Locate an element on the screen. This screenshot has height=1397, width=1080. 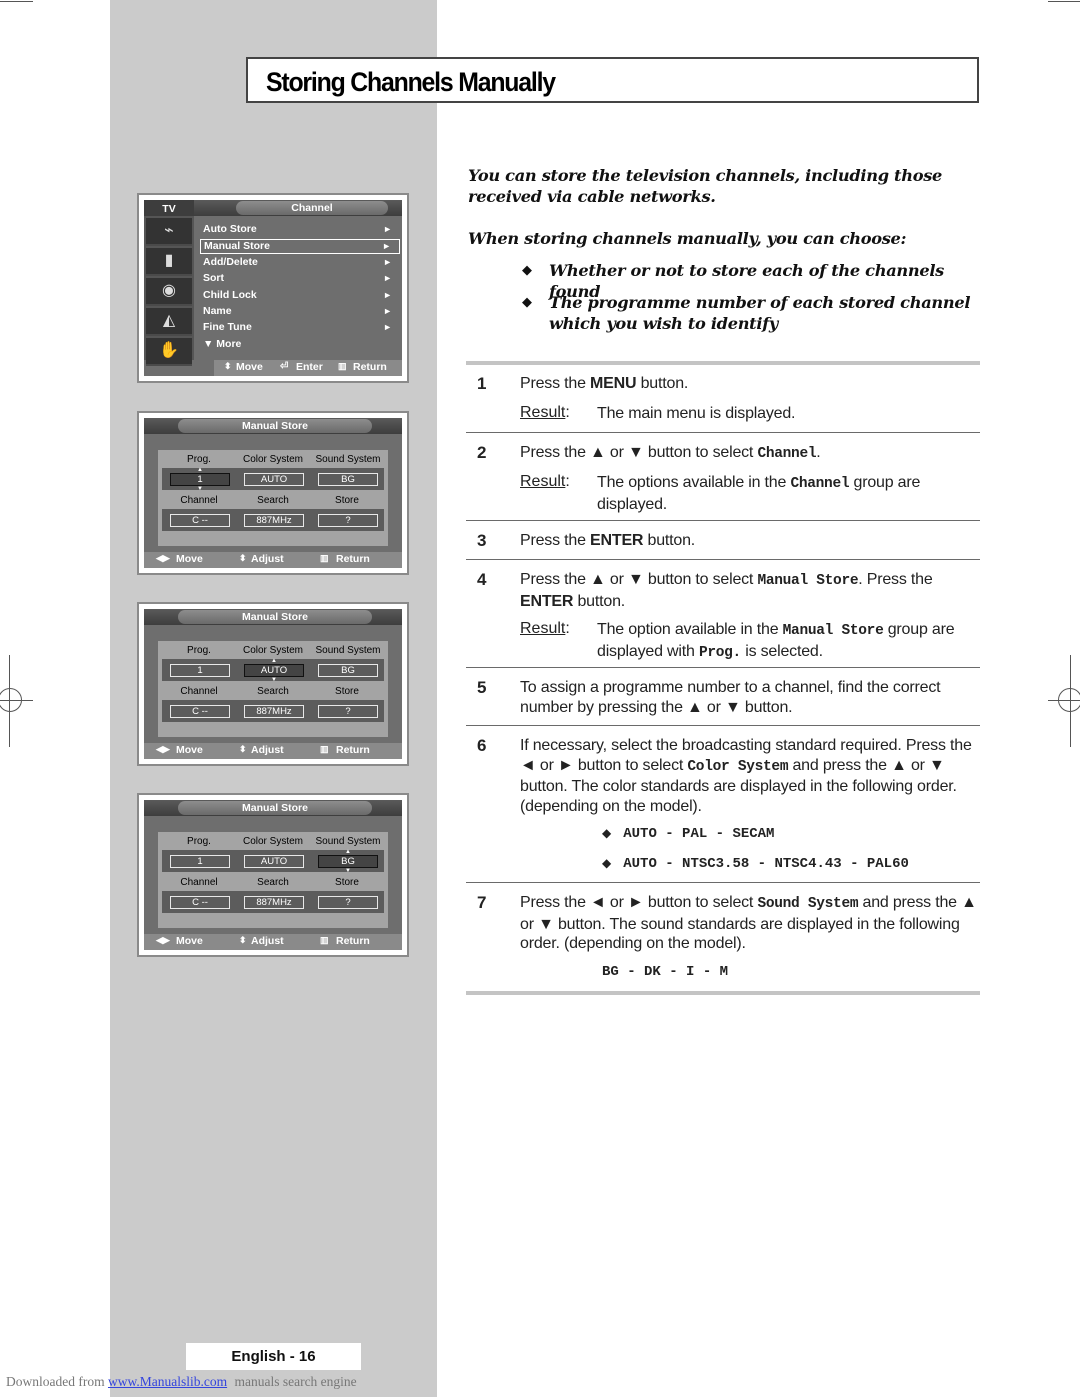
menu-item-auto-store: Auto Store ► is located at coordinates (300, 229).